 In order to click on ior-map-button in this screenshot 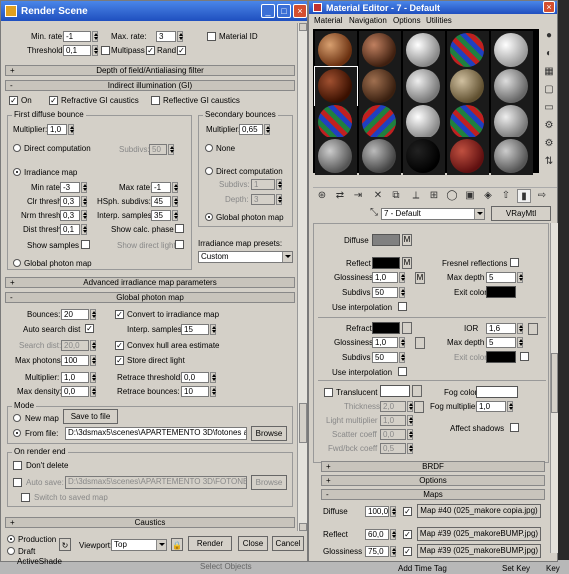, I will do `click(533, 329)`.